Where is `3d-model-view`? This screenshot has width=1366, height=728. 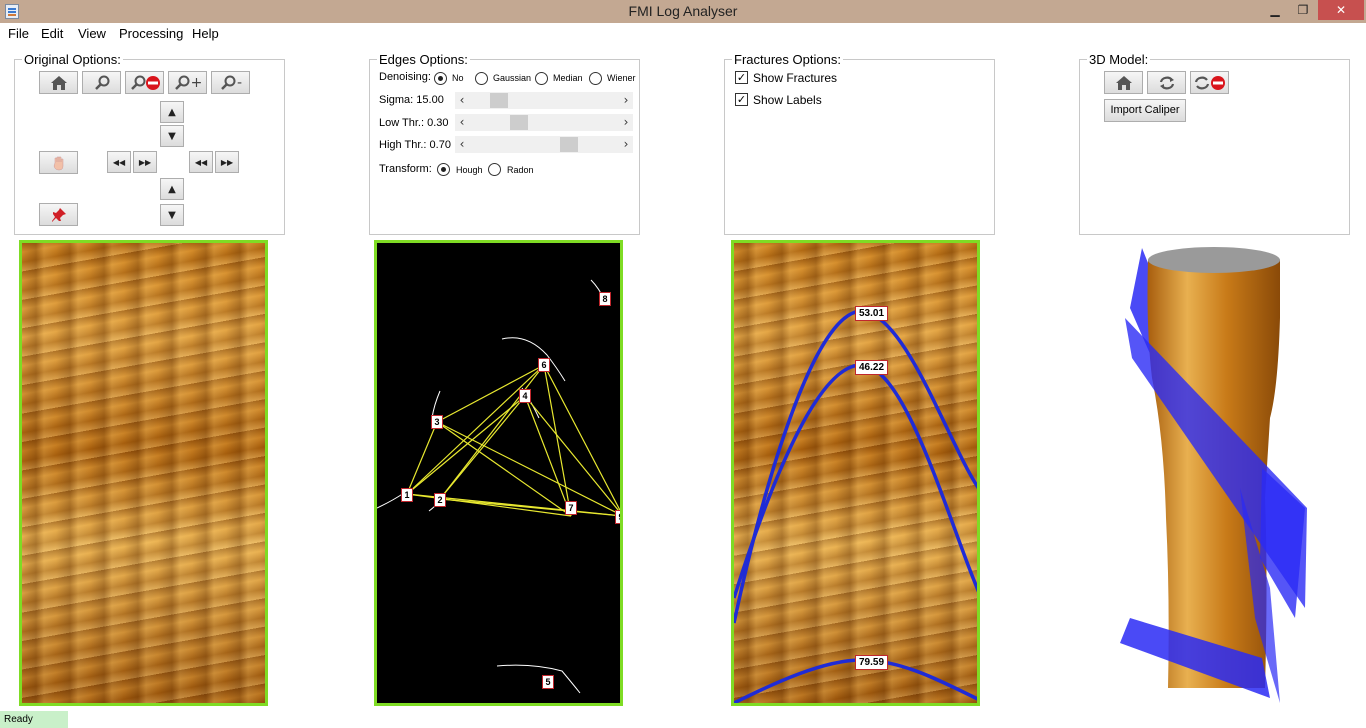
3d-model-view is located at coordinates (1220, 473).